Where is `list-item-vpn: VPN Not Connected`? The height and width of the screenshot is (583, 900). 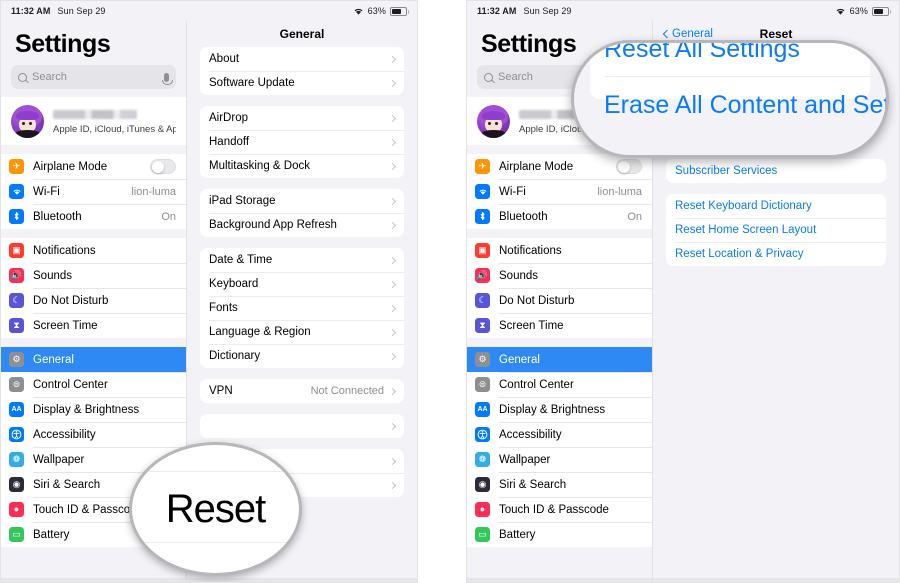
list-item-vpn: VPN Not Connected is located at coordinates (302, 391).